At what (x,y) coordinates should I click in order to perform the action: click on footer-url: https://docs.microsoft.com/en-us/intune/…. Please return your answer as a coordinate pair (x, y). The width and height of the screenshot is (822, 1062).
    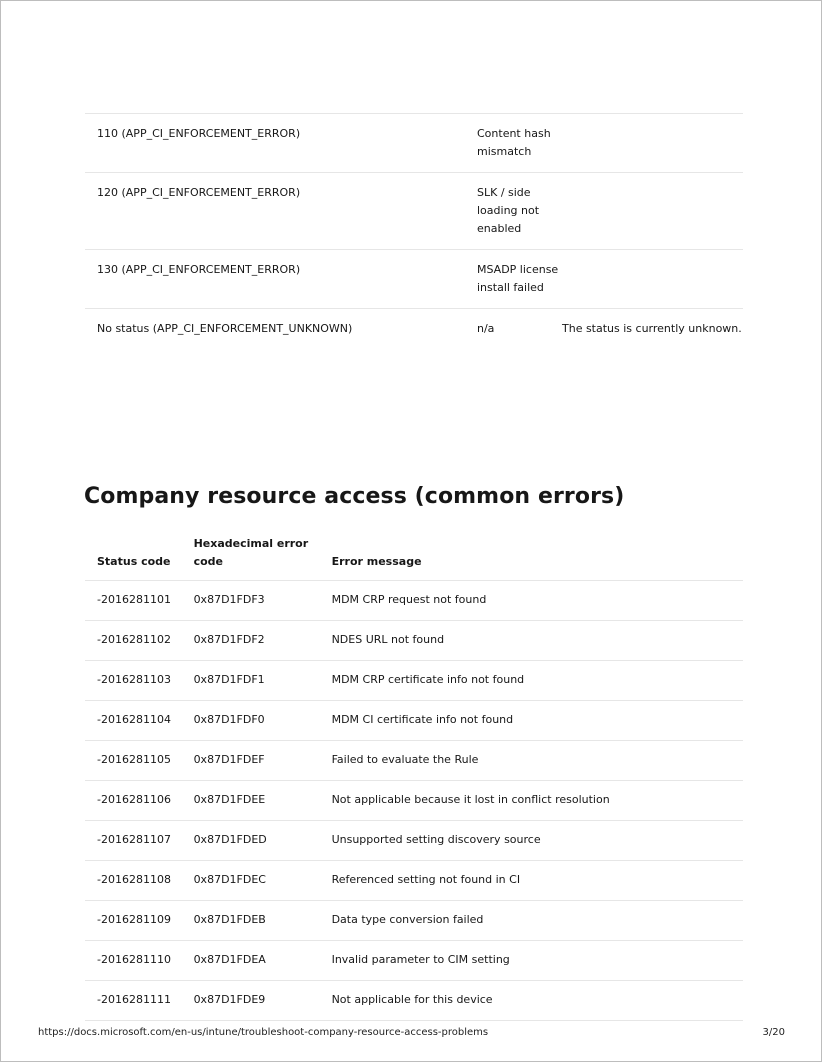
    Looking at the image, I should click on (263, 1033).